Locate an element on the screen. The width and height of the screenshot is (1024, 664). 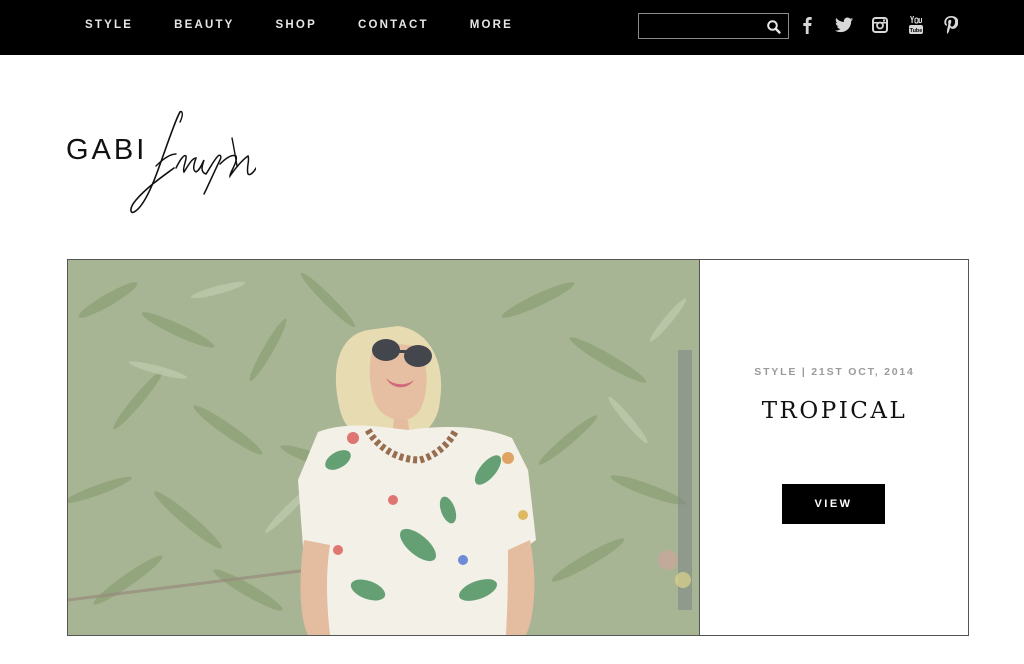
featured-post-panel: STYLE | 21ST OCT, 2014 TROPICAL VIEW is located at coordinates (833, 447).